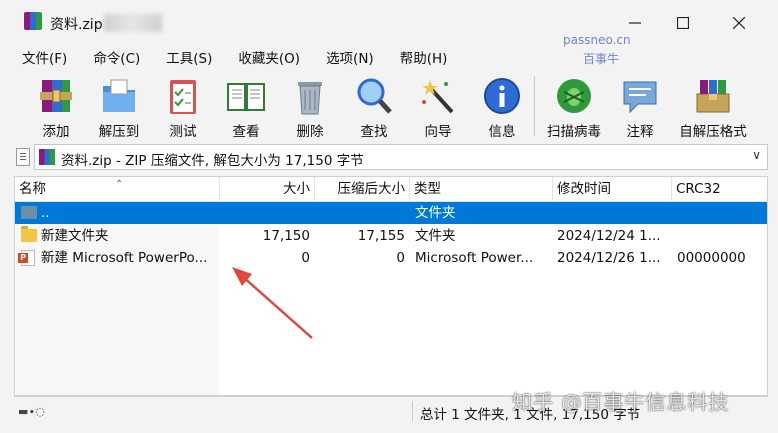  What do you see at coordinates (31, 411) in the screenshot?
I see `drive-icon: ▬∙◌` at bounding box center [31, 411].